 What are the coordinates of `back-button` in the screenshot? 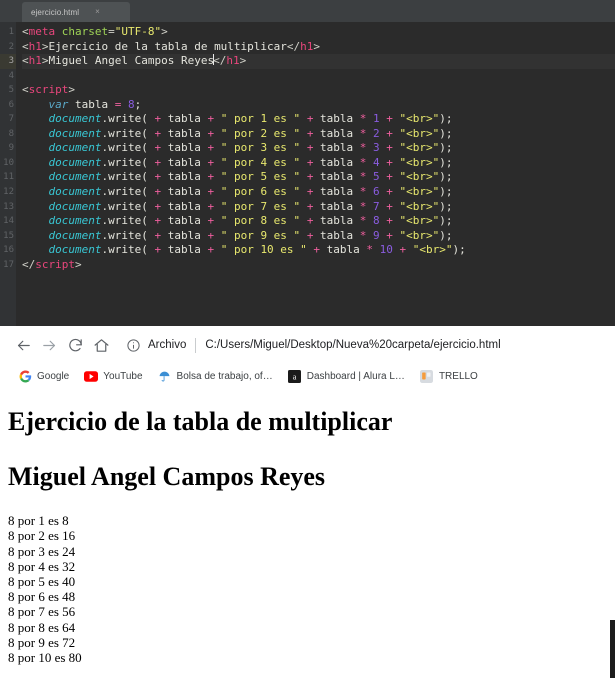 It's located at (23, 345).